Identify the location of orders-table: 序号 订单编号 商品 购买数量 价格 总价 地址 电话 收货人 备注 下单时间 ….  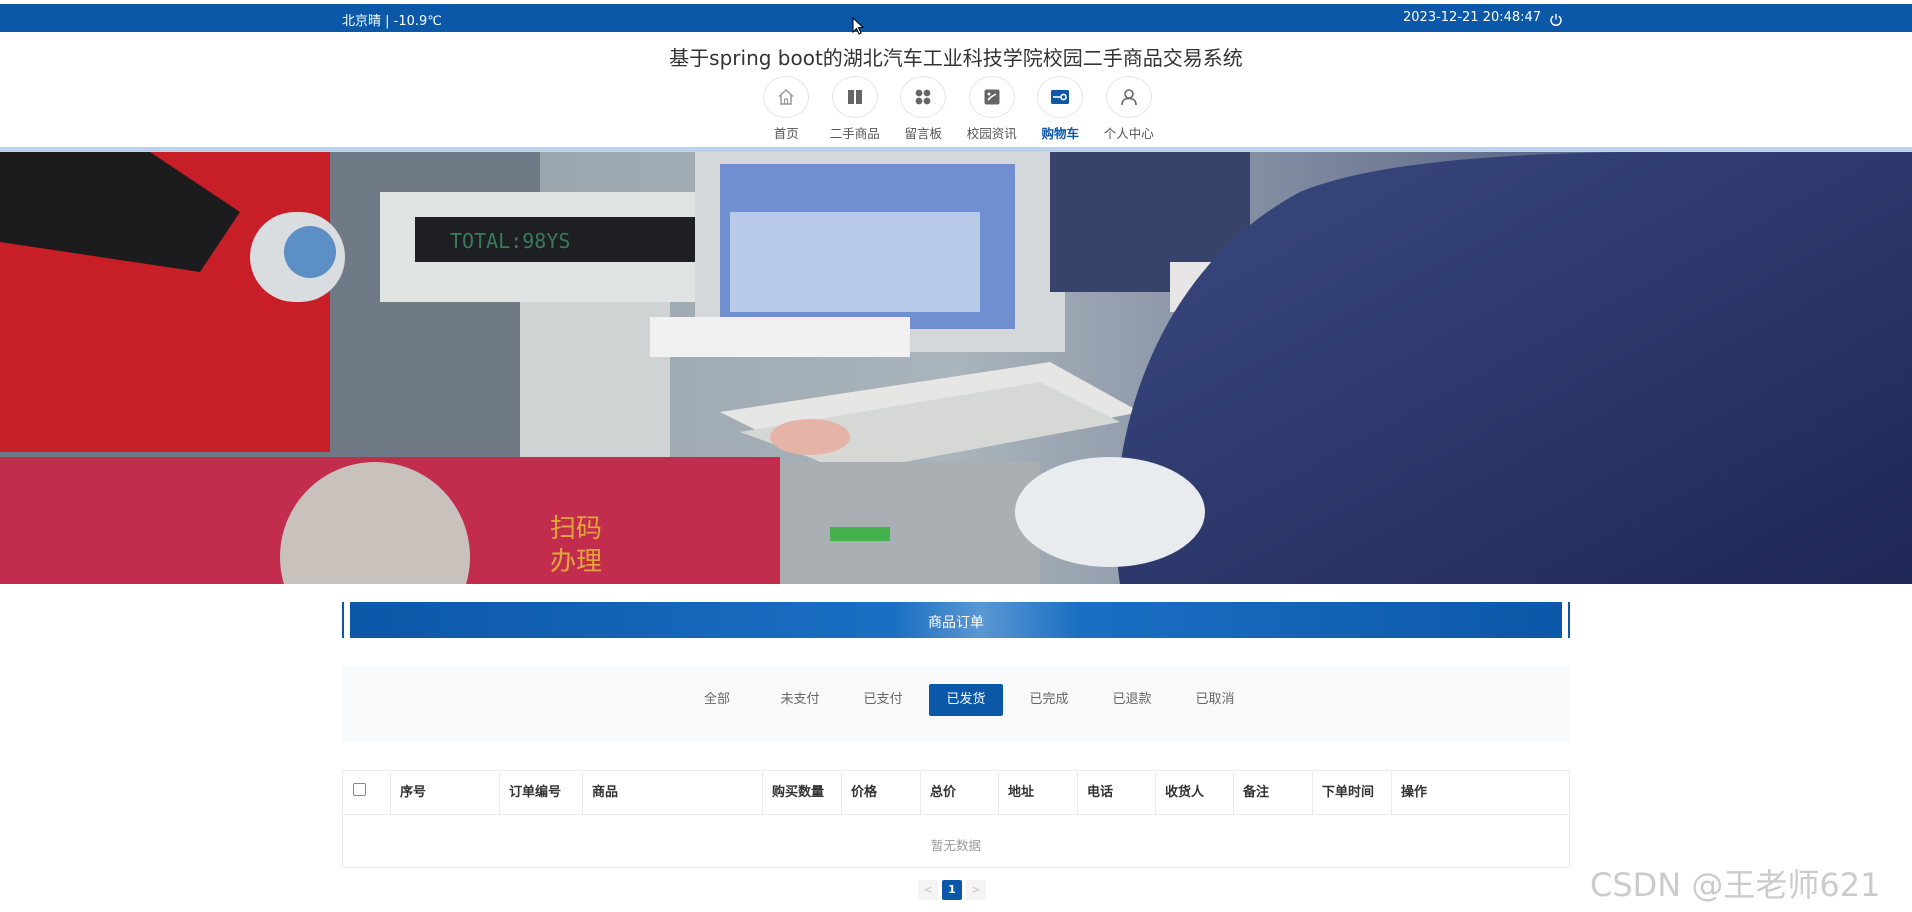
(956, 819).